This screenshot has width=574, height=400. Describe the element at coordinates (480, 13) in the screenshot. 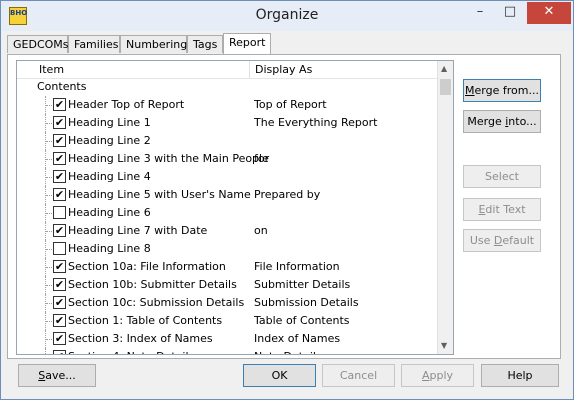

I see `minimize-button: –` at that location.